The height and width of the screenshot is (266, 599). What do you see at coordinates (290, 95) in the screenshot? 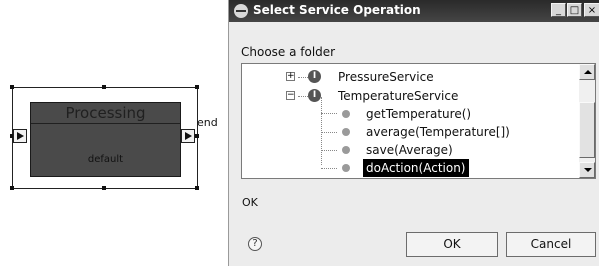
I see `collapse-toggle: −` at bounding box center [290, 95].